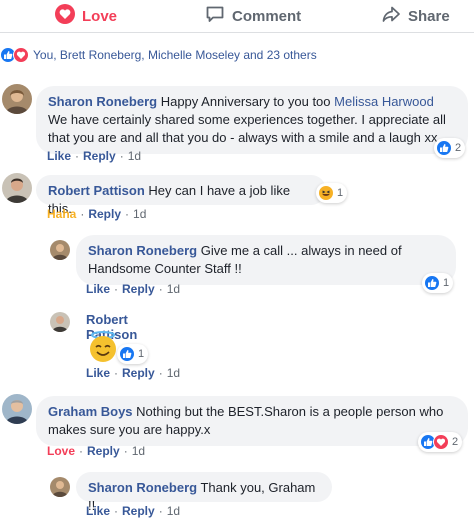  Describe the element at coordinates (100, 16) in the screenshot. I see `love-action-label: Love` at that location.